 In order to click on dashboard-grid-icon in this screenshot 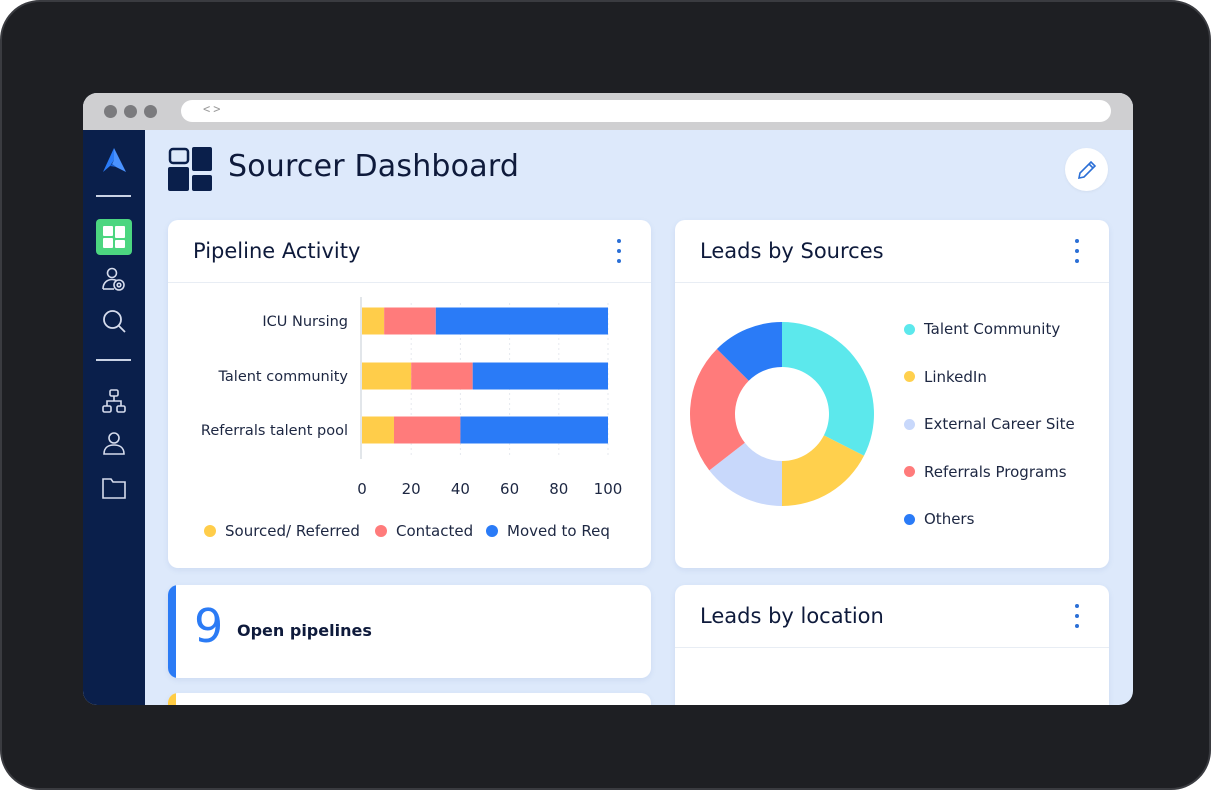, I will do `click(114, 237)`.